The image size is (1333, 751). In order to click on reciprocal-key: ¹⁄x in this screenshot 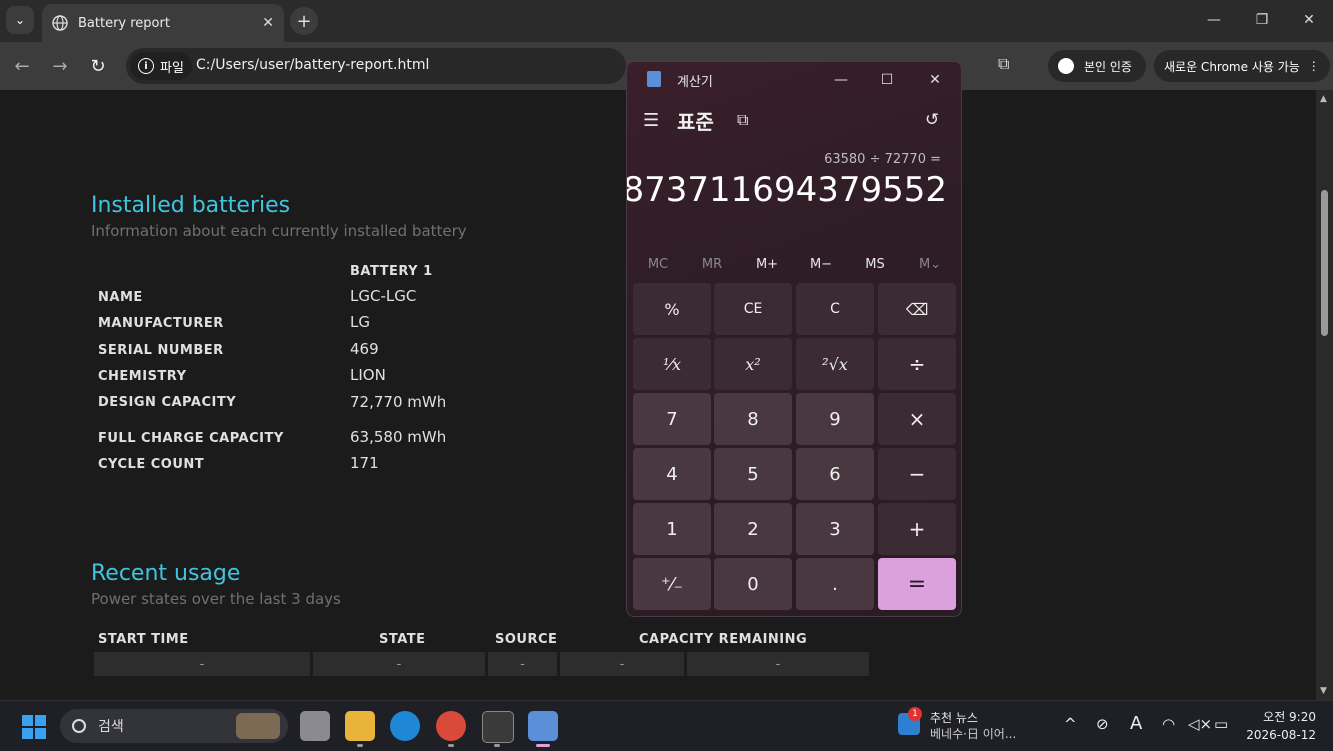, I will do `click(672, 364)`.